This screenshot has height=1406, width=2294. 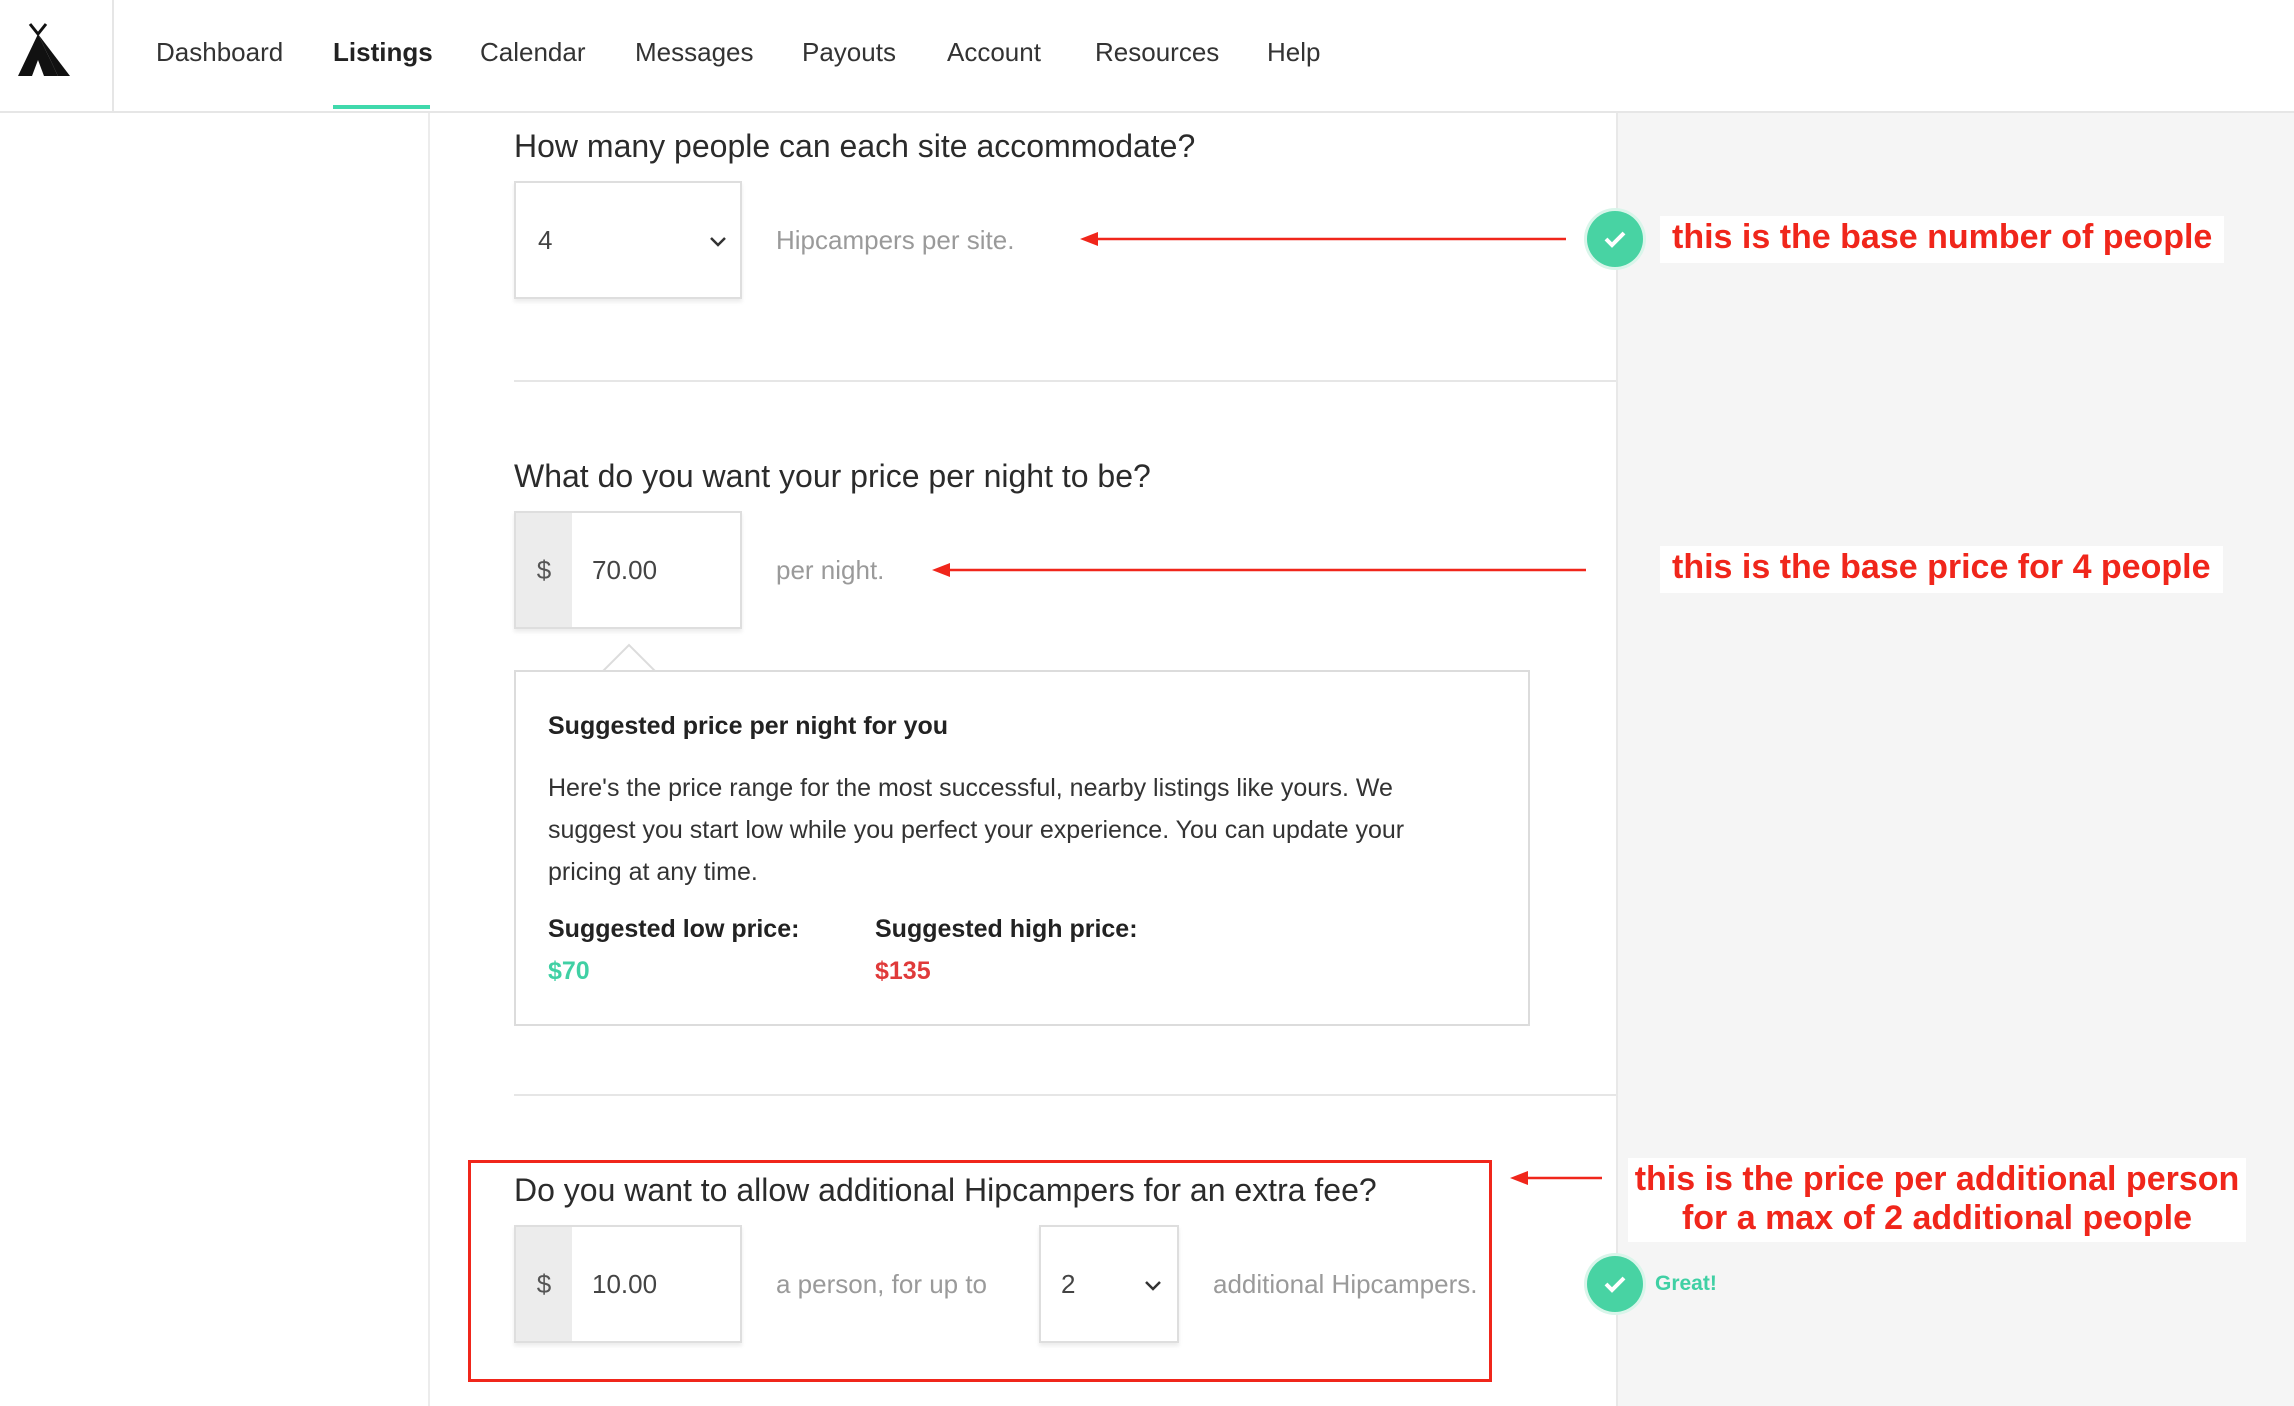 What do you see at coordinates (1937, 1179) in the screenshot?
I see `annotation-extra-line1: this is the price per additional person` at bounding box center [1937, 1179].